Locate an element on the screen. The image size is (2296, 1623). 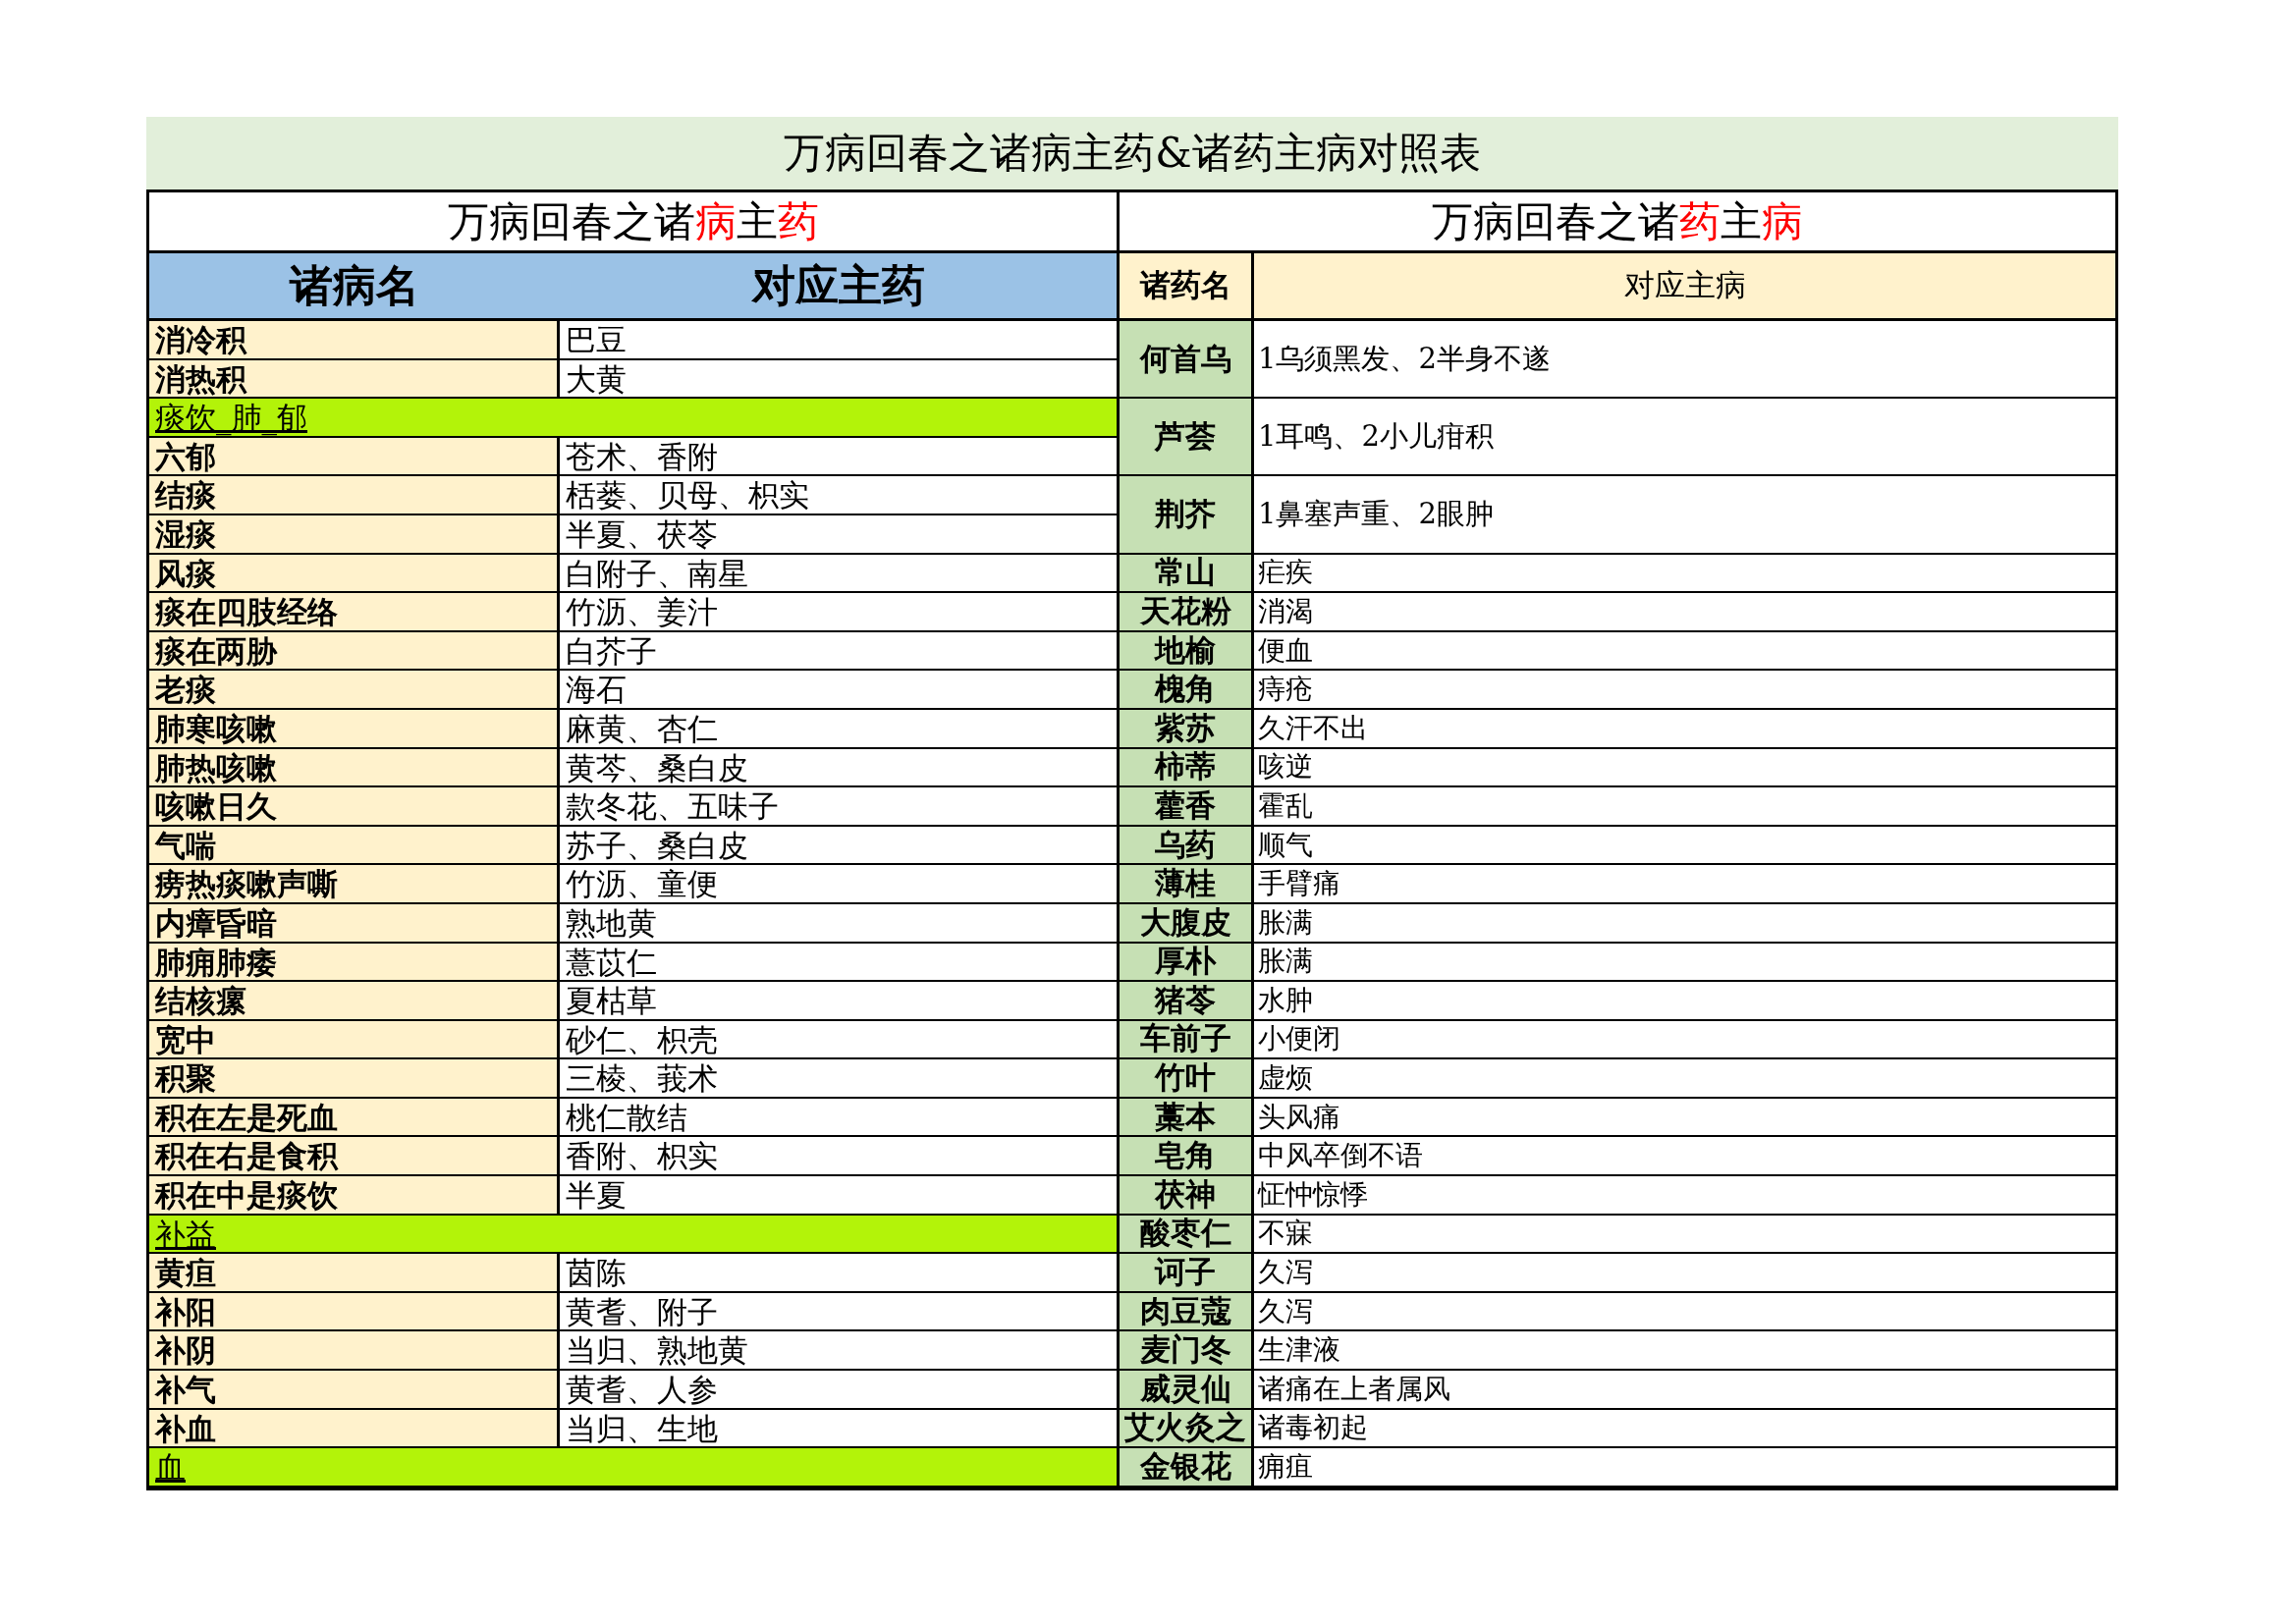
table-cell: 头风痛 is located at coordinates (1684, 1118).